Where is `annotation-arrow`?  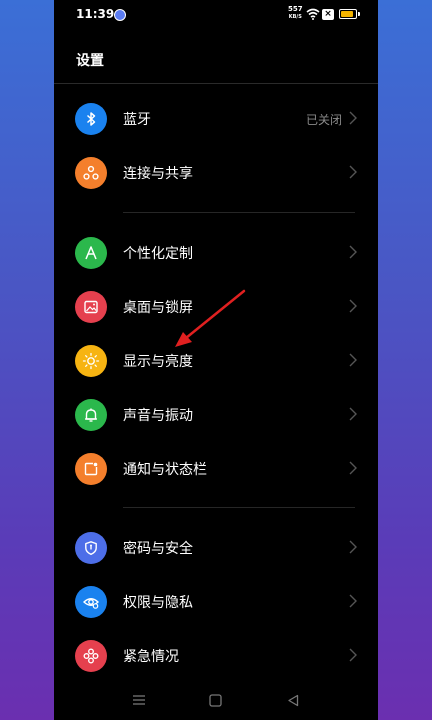
annotation-arrow is located at coordinates (210, 318).